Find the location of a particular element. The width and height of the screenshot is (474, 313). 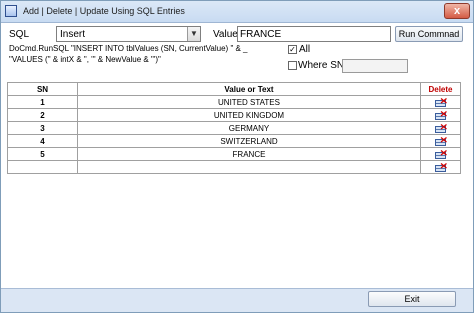

where-sn-checkbox is located at coordinates (292, 65).